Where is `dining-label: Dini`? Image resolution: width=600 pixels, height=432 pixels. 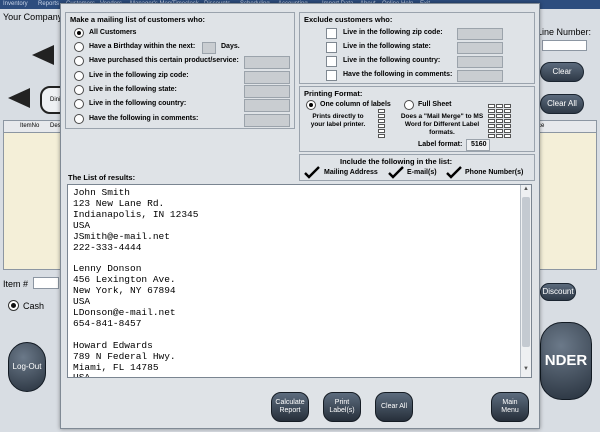
dining-label: Dini is located at coordinates (55, 100).